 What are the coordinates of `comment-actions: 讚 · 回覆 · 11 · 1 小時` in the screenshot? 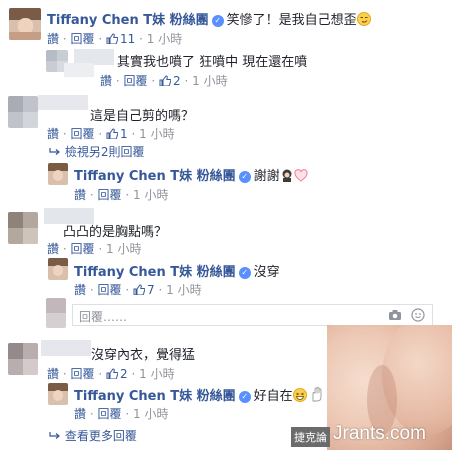 It's located at (114, 38).